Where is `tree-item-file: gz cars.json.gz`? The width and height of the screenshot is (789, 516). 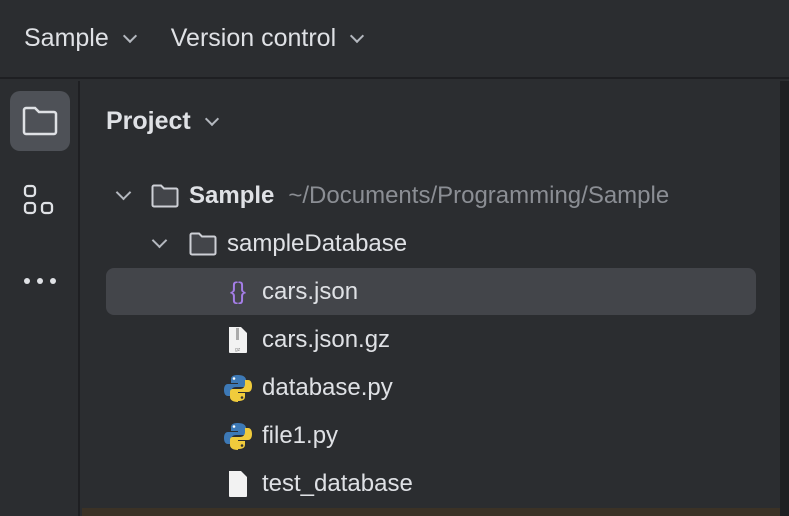 tree-item-file: gz cars.json.gz is located at coordinates (431, 339).